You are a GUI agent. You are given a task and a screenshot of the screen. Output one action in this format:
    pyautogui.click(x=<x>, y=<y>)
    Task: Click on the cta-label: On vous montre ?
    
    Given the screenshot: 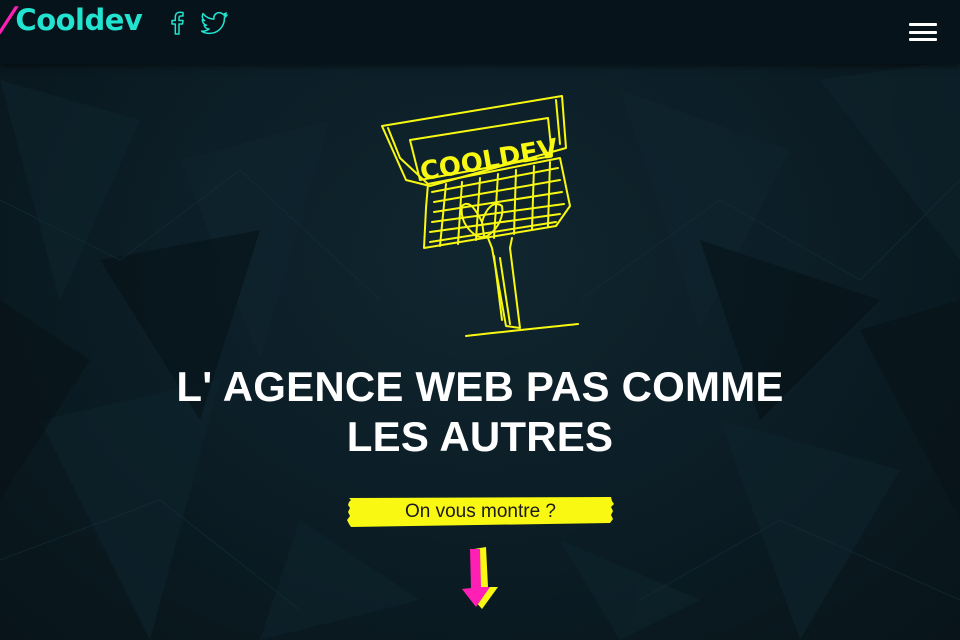 What is the action you would take?
    pyautogui.click(x=480, y=511)
    